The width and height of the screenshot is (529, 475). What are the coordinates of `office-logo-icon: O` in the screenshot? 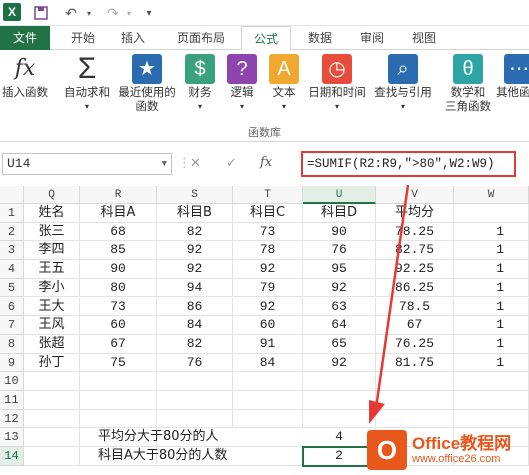 It's located at (387, 450).